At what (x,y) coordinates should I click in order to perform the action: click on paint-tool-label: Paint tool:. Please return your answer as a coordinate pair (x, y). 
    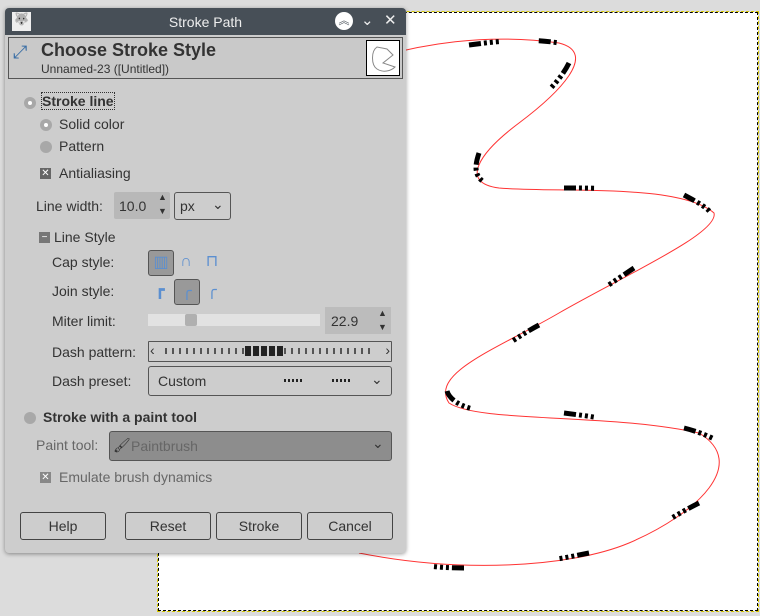
    Looking at the image, I should click on (67, 445).